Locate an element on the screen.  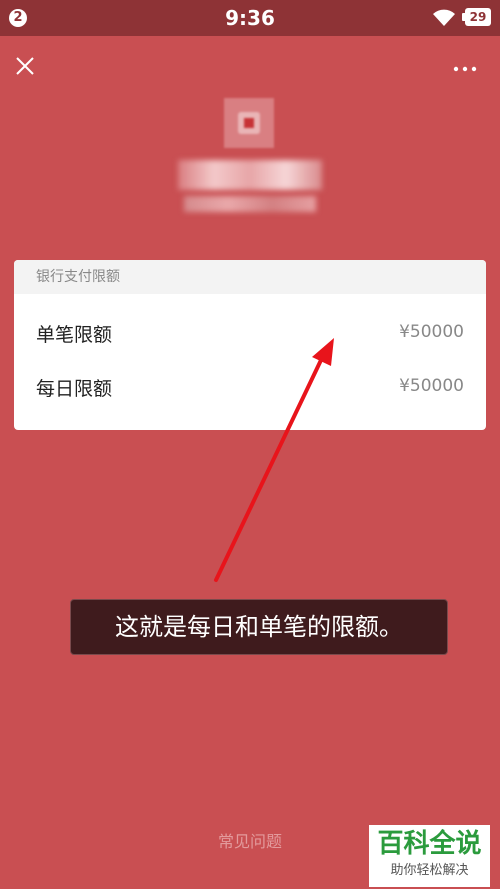
bank-name-blurred is located at coordinates (250, 175).